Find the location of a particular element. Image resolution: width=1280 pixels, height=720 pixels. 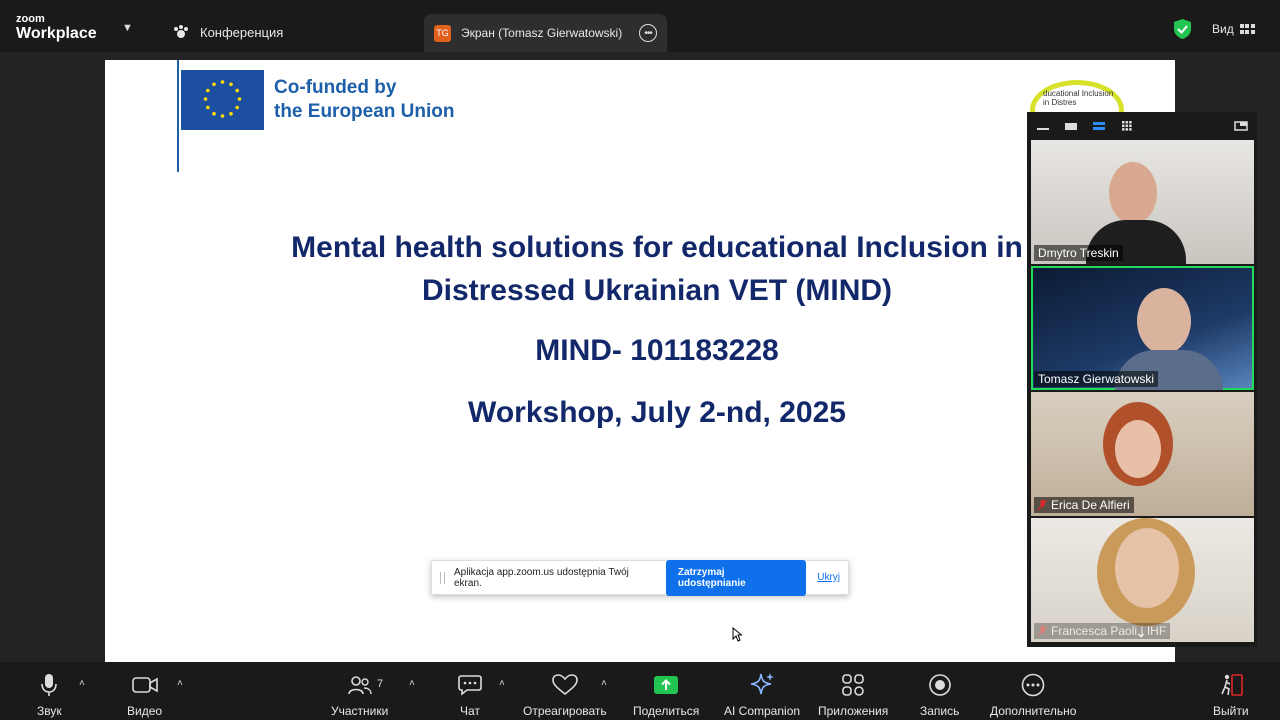

share-screen-icon is located at coordinates (666, 685).